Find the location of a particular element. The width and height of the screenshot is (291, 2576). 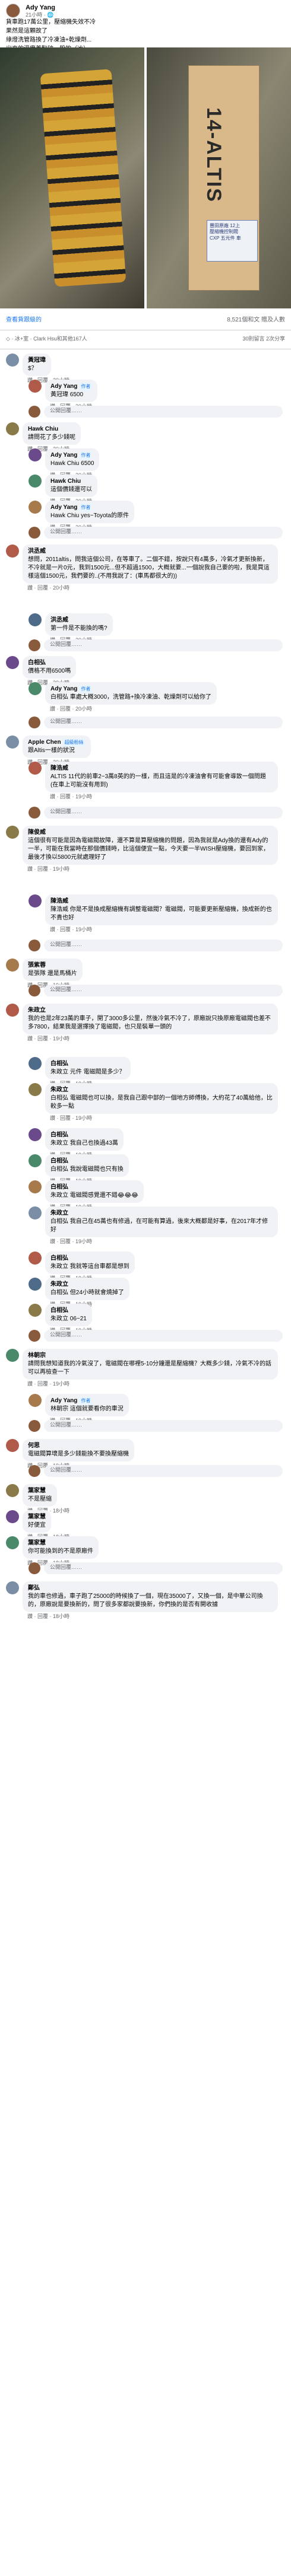

comment-text: 你可能換到的不是原廠件 is located at coordinates (61, 1551).